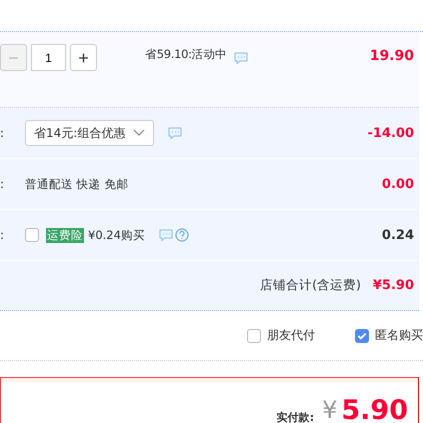  I want to click on delivery-text: 普通配送 快递 免邮, so click(76, 184).